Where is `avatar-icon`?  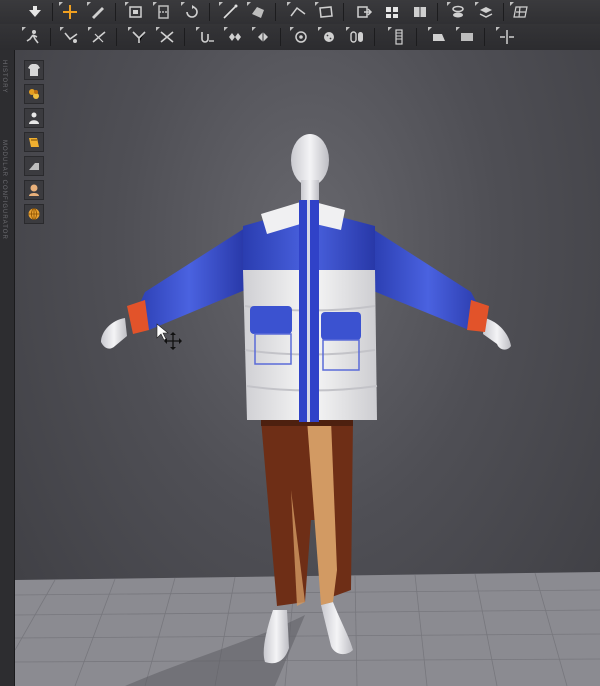
avatar-icon is located at coordinates (34, 118).